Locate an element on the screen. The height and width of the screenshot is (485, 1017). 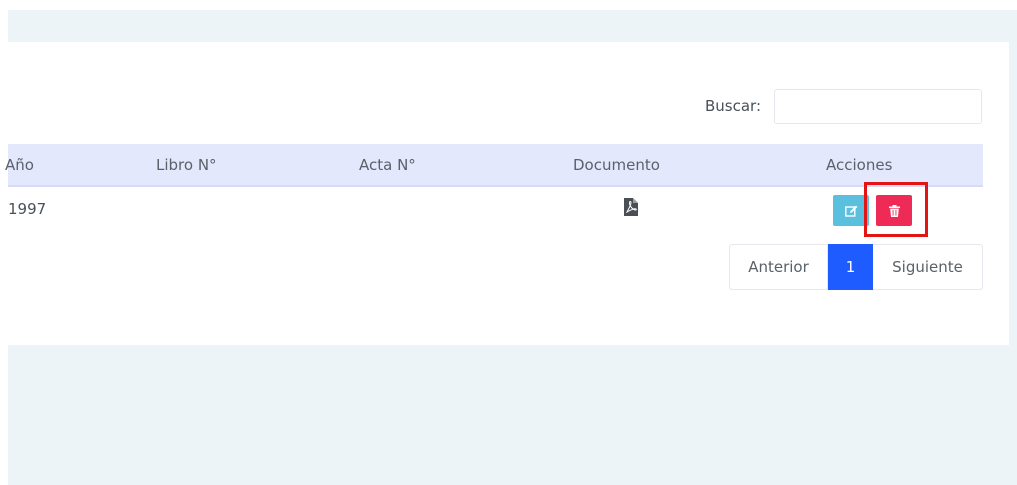
column-header-acciones: Acciones is located at coordinates (859, 165).